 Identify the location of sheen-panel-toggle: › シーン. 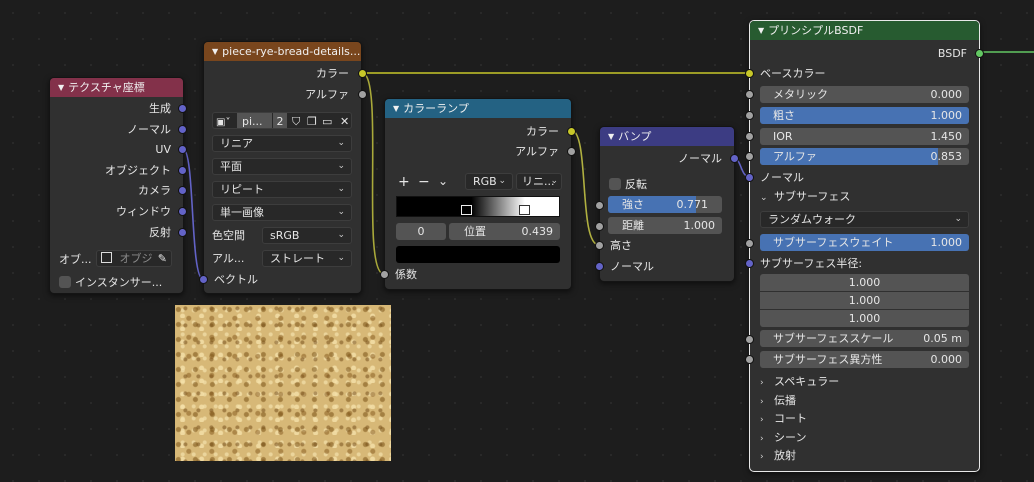
(783, 438).